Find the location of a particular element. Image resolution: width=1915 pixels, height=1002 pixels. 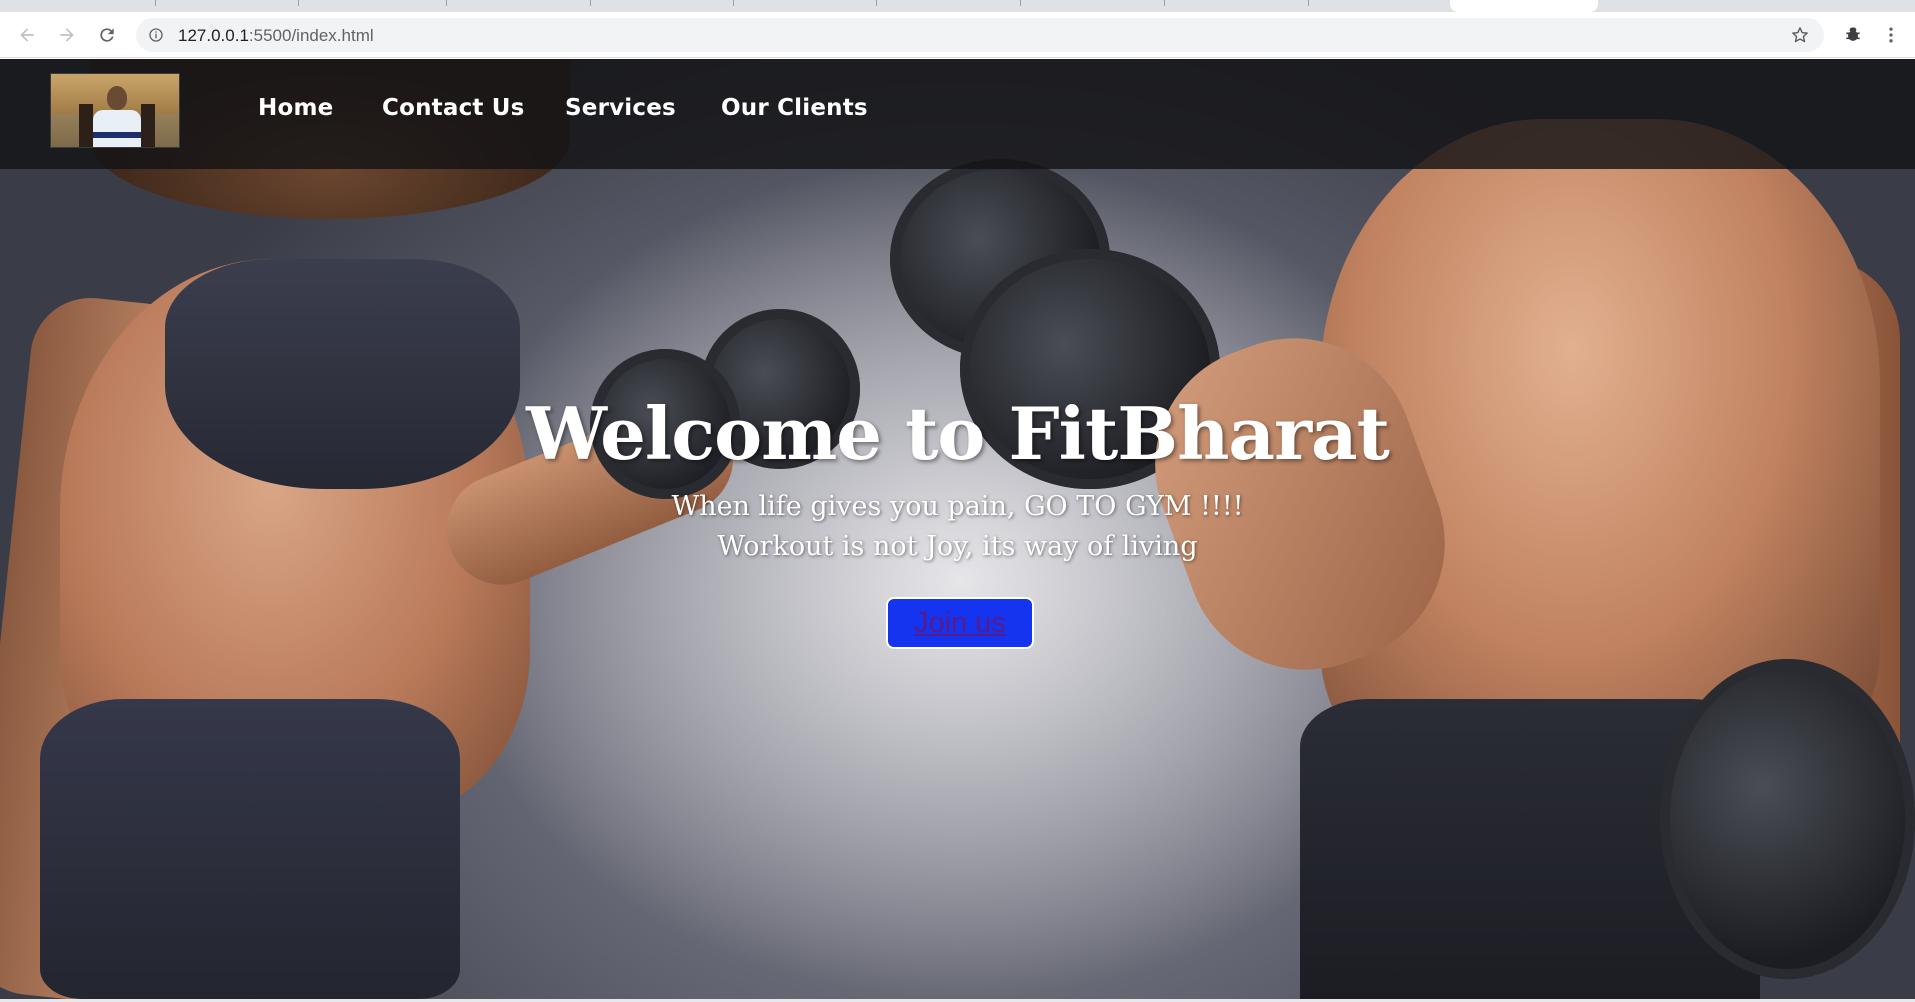

address-bar: 127.0.0.1:5500/index.html is located at coordinates (980, 35).